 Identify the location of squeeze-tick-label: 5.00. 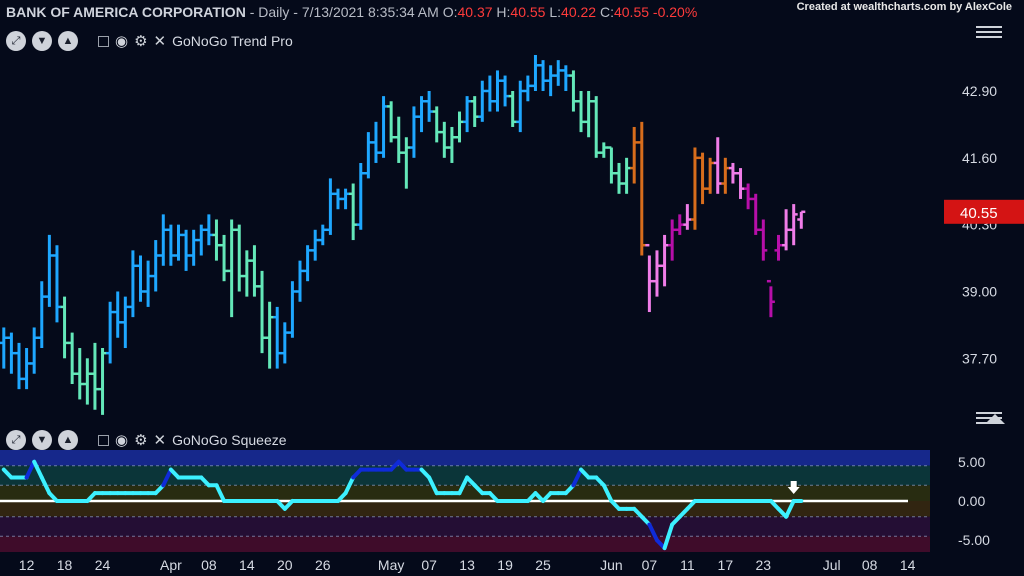
(971, 462).